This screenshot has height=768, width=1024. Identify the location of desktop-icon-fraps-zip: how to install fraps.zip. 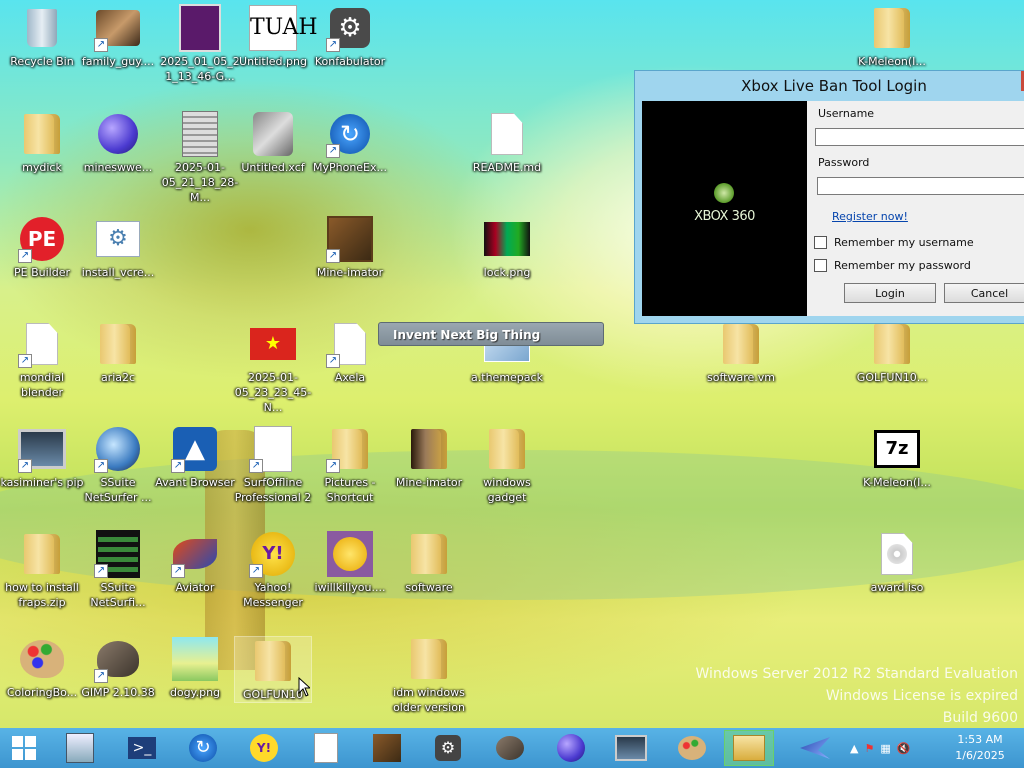
(42, 570).